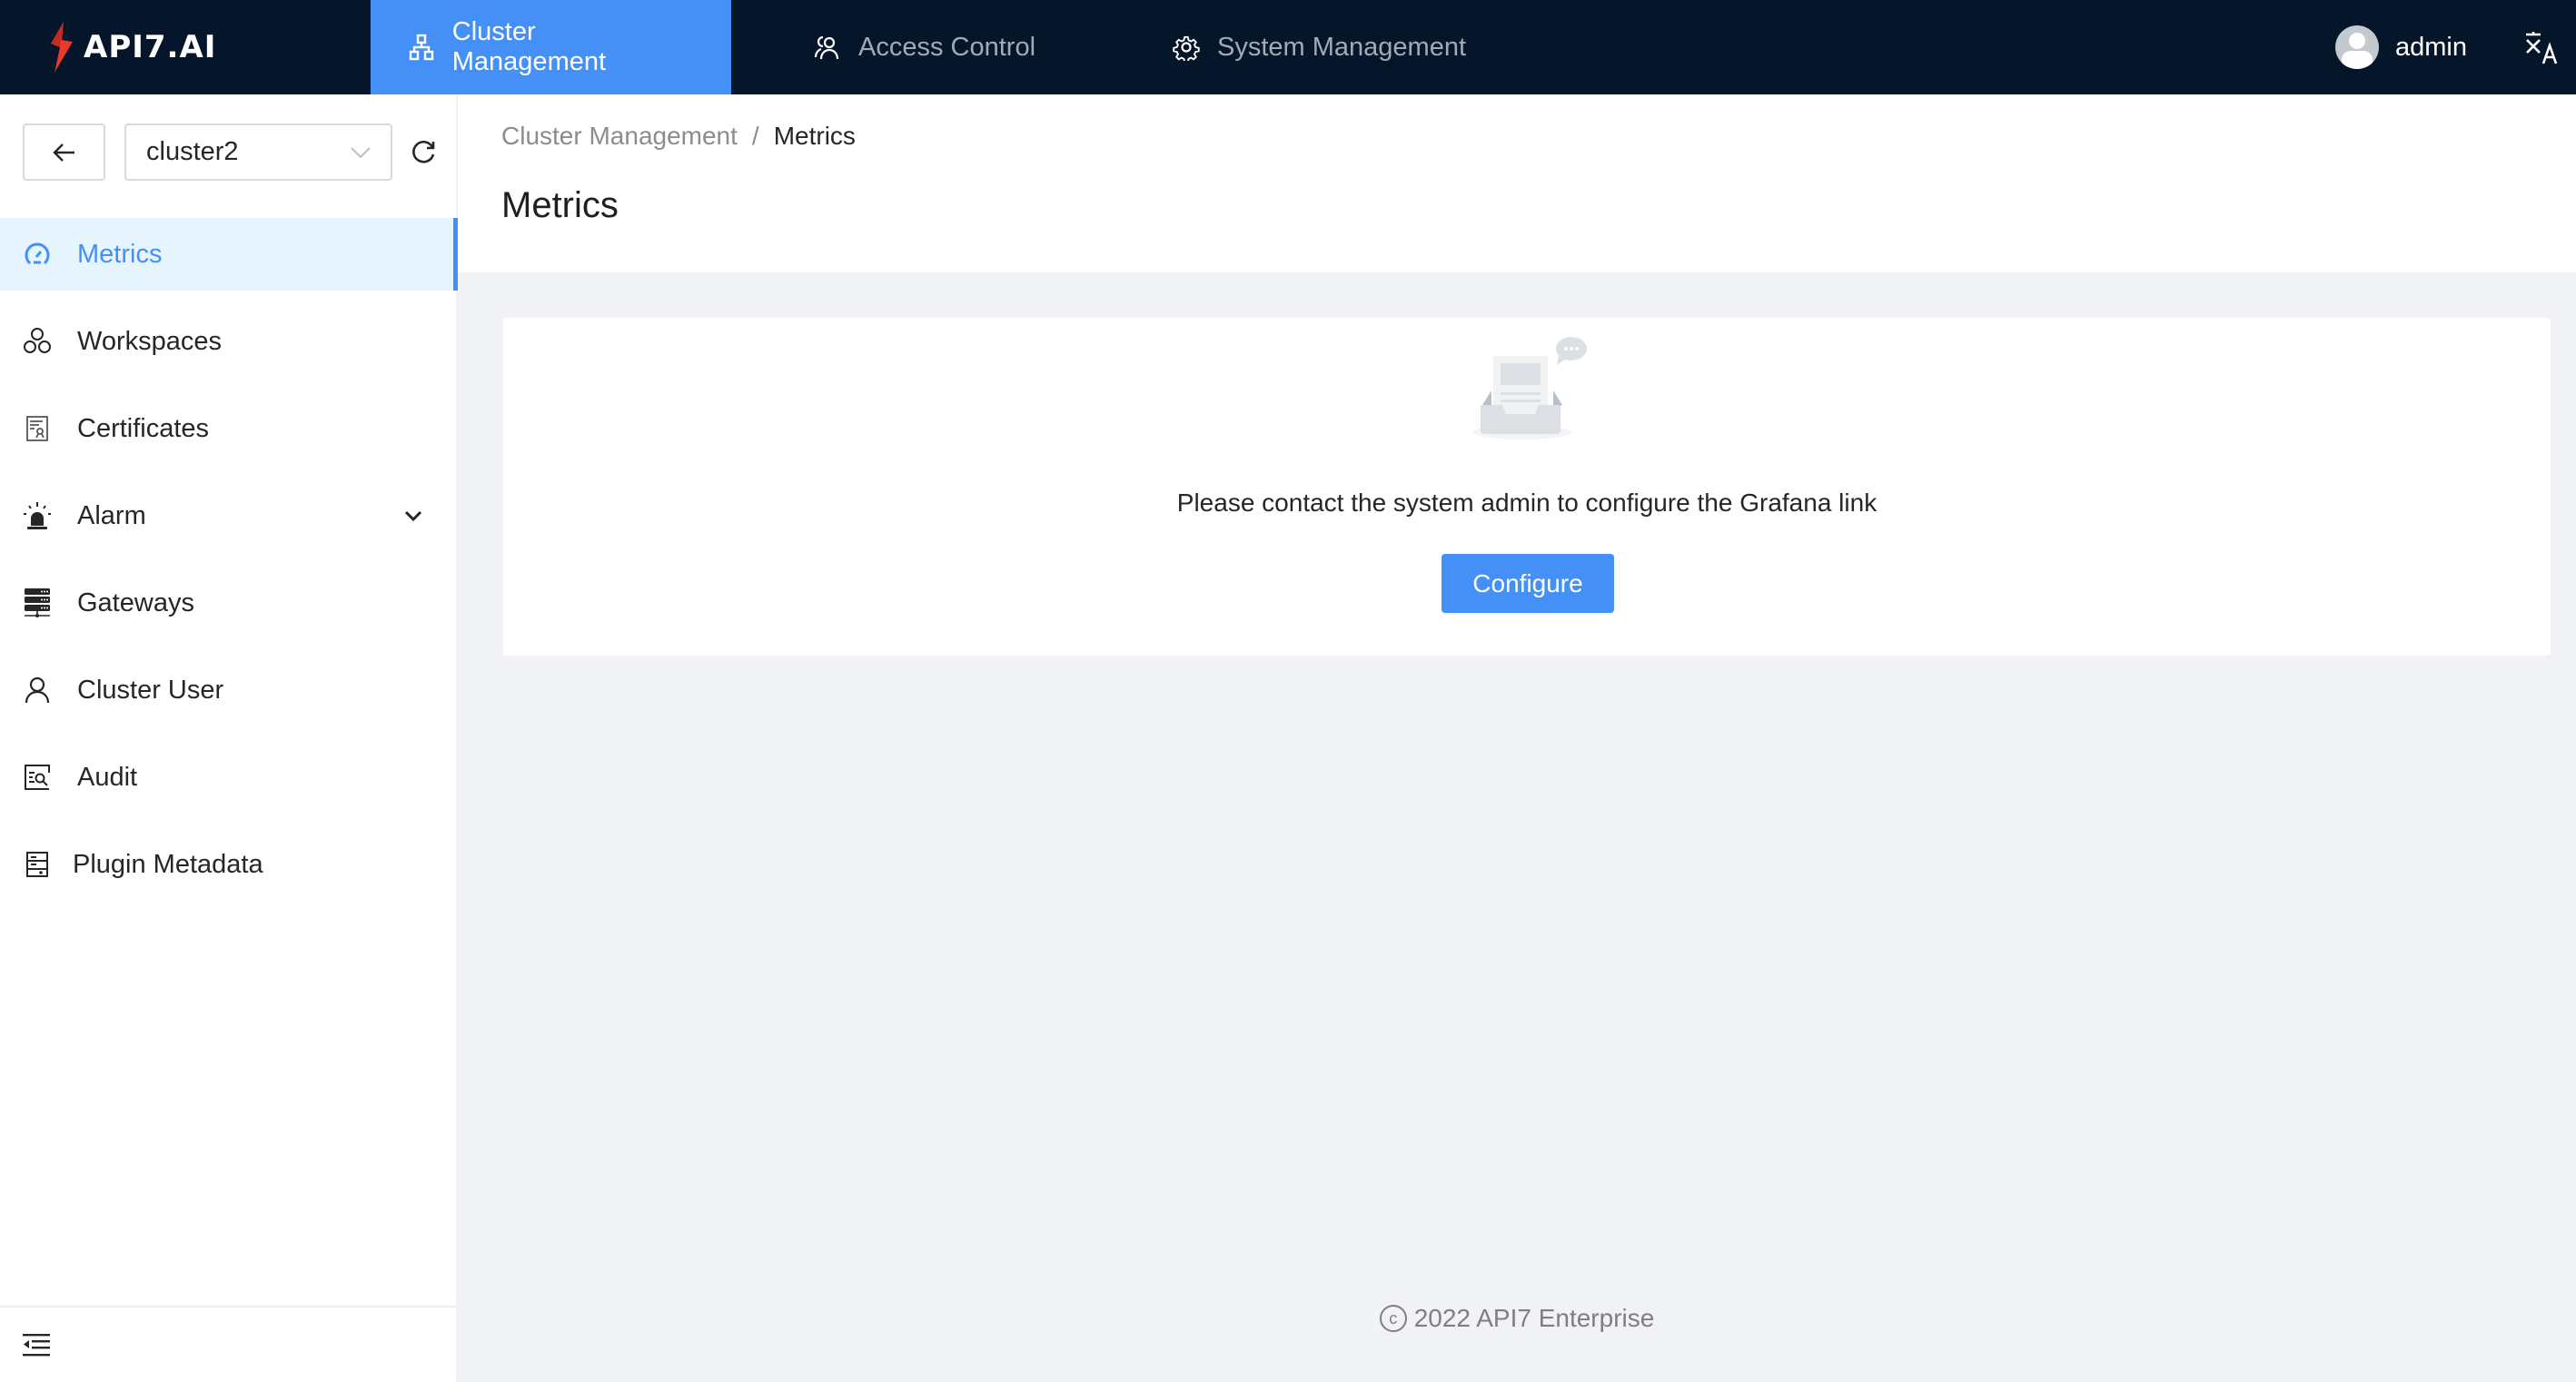  Describe the element at coordinates (168, 864) in the screenshot. I see `sidebar-item-label: Plugin Metadata` at that location.